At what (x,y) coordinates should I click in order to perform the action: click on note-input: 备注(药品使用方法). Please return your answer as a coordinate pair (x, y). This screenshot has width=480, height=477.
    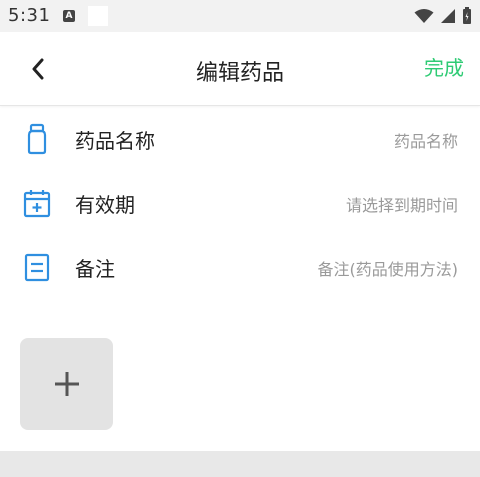
    Looking at the image, I should click on (388, 268).